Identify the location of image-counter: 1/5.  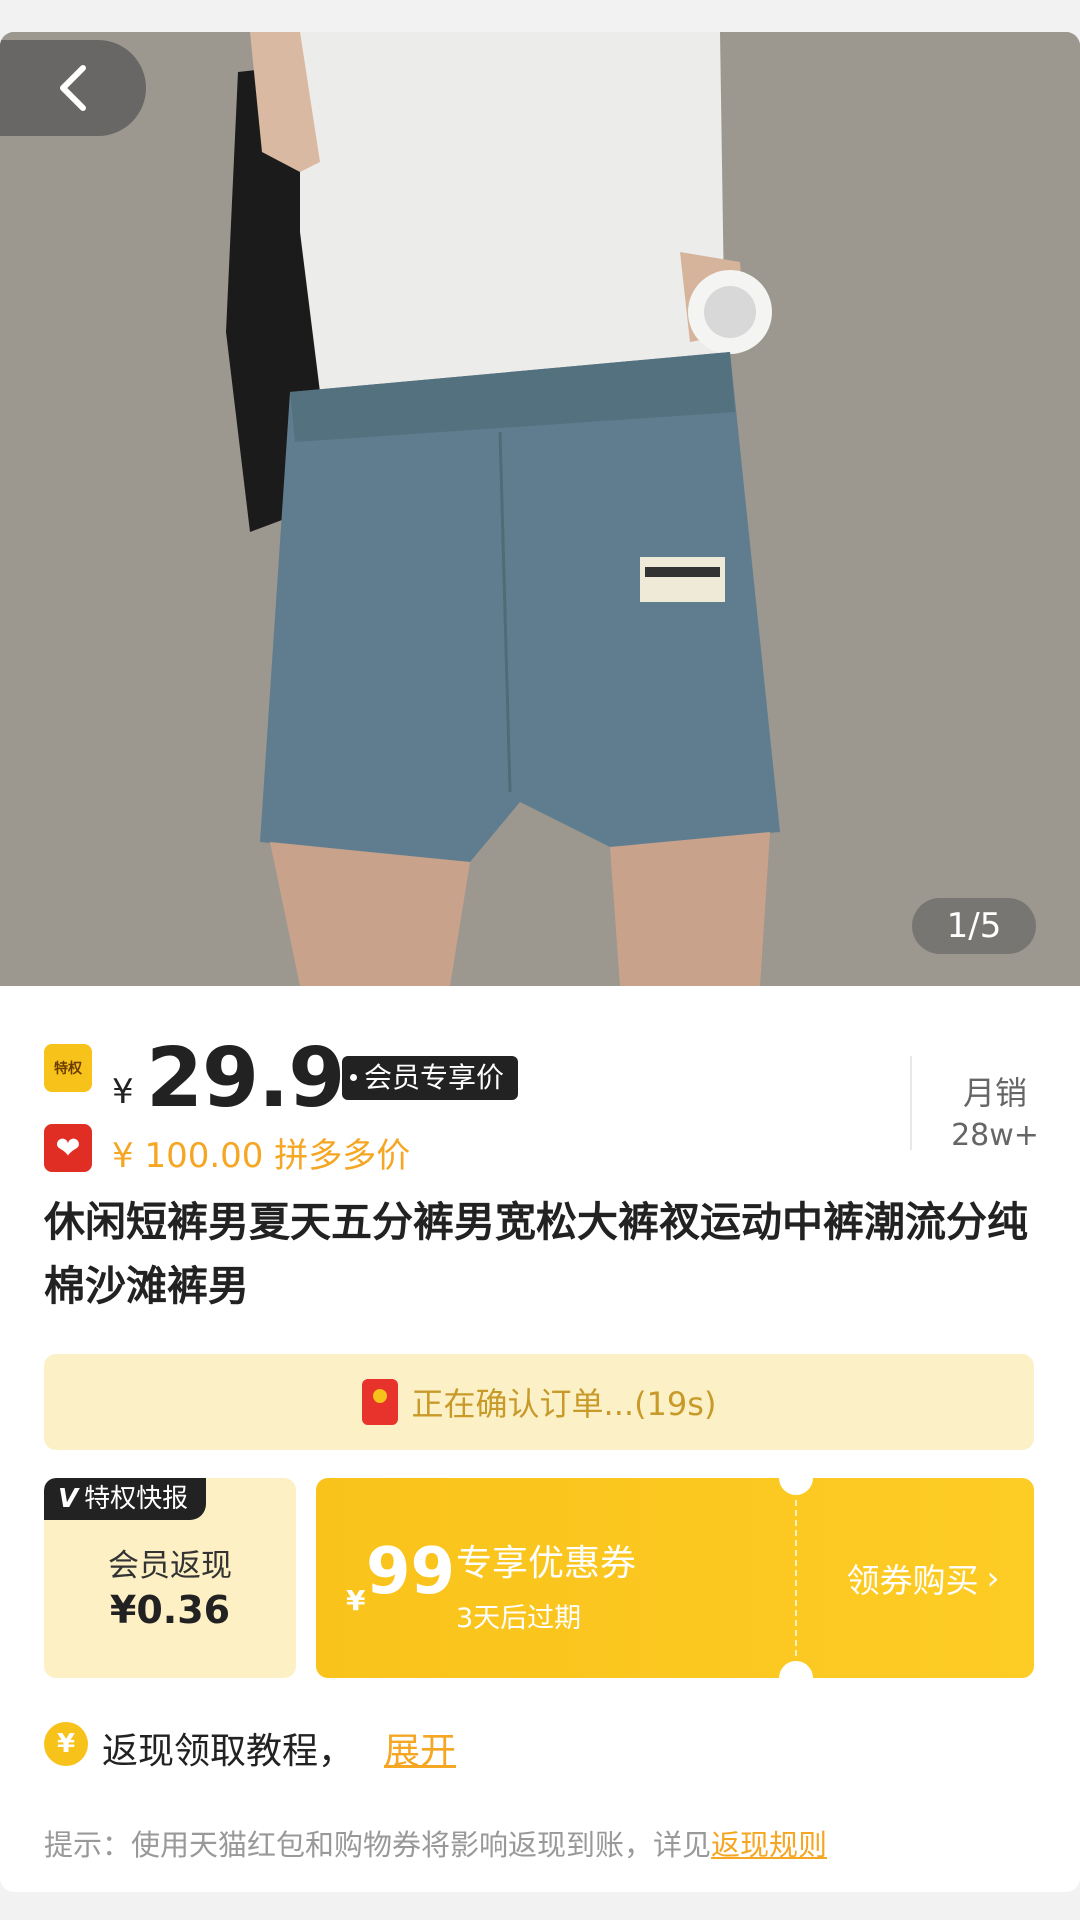
(974, 926).